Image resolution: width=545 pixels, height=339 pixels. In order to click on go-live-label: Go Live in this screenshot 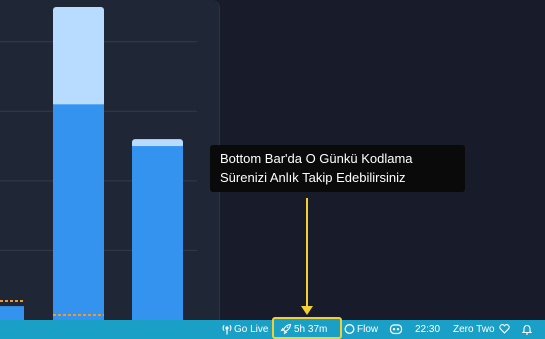, I will do `click(251, 329)`.